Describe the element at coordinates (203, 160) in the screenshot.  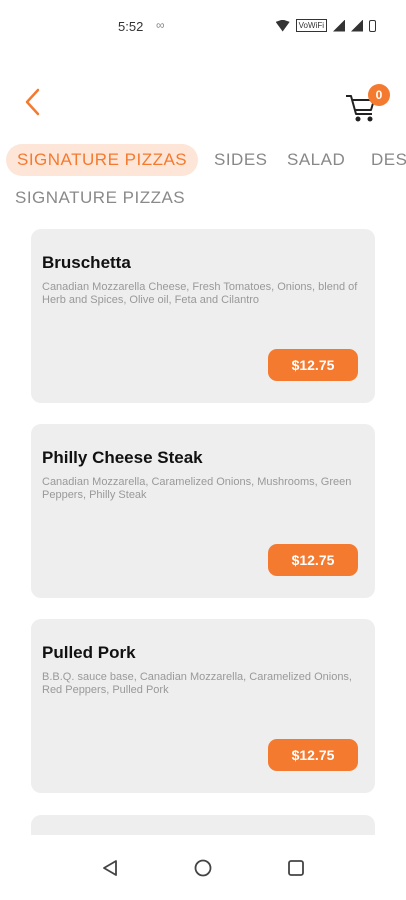
I see `category-tabs: SIGNATURE PIZZAS SIDES SALAD DESSERTS` at that location.